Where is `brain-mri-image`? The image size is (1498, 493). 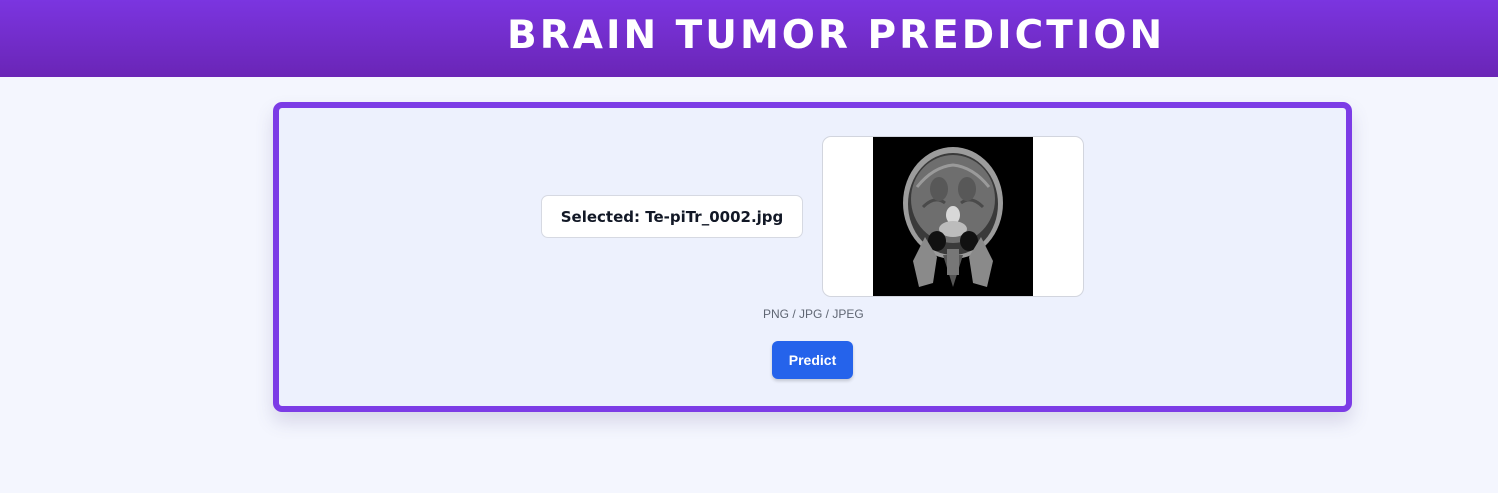
brain-mri-image is located at coordinates (953, 216).